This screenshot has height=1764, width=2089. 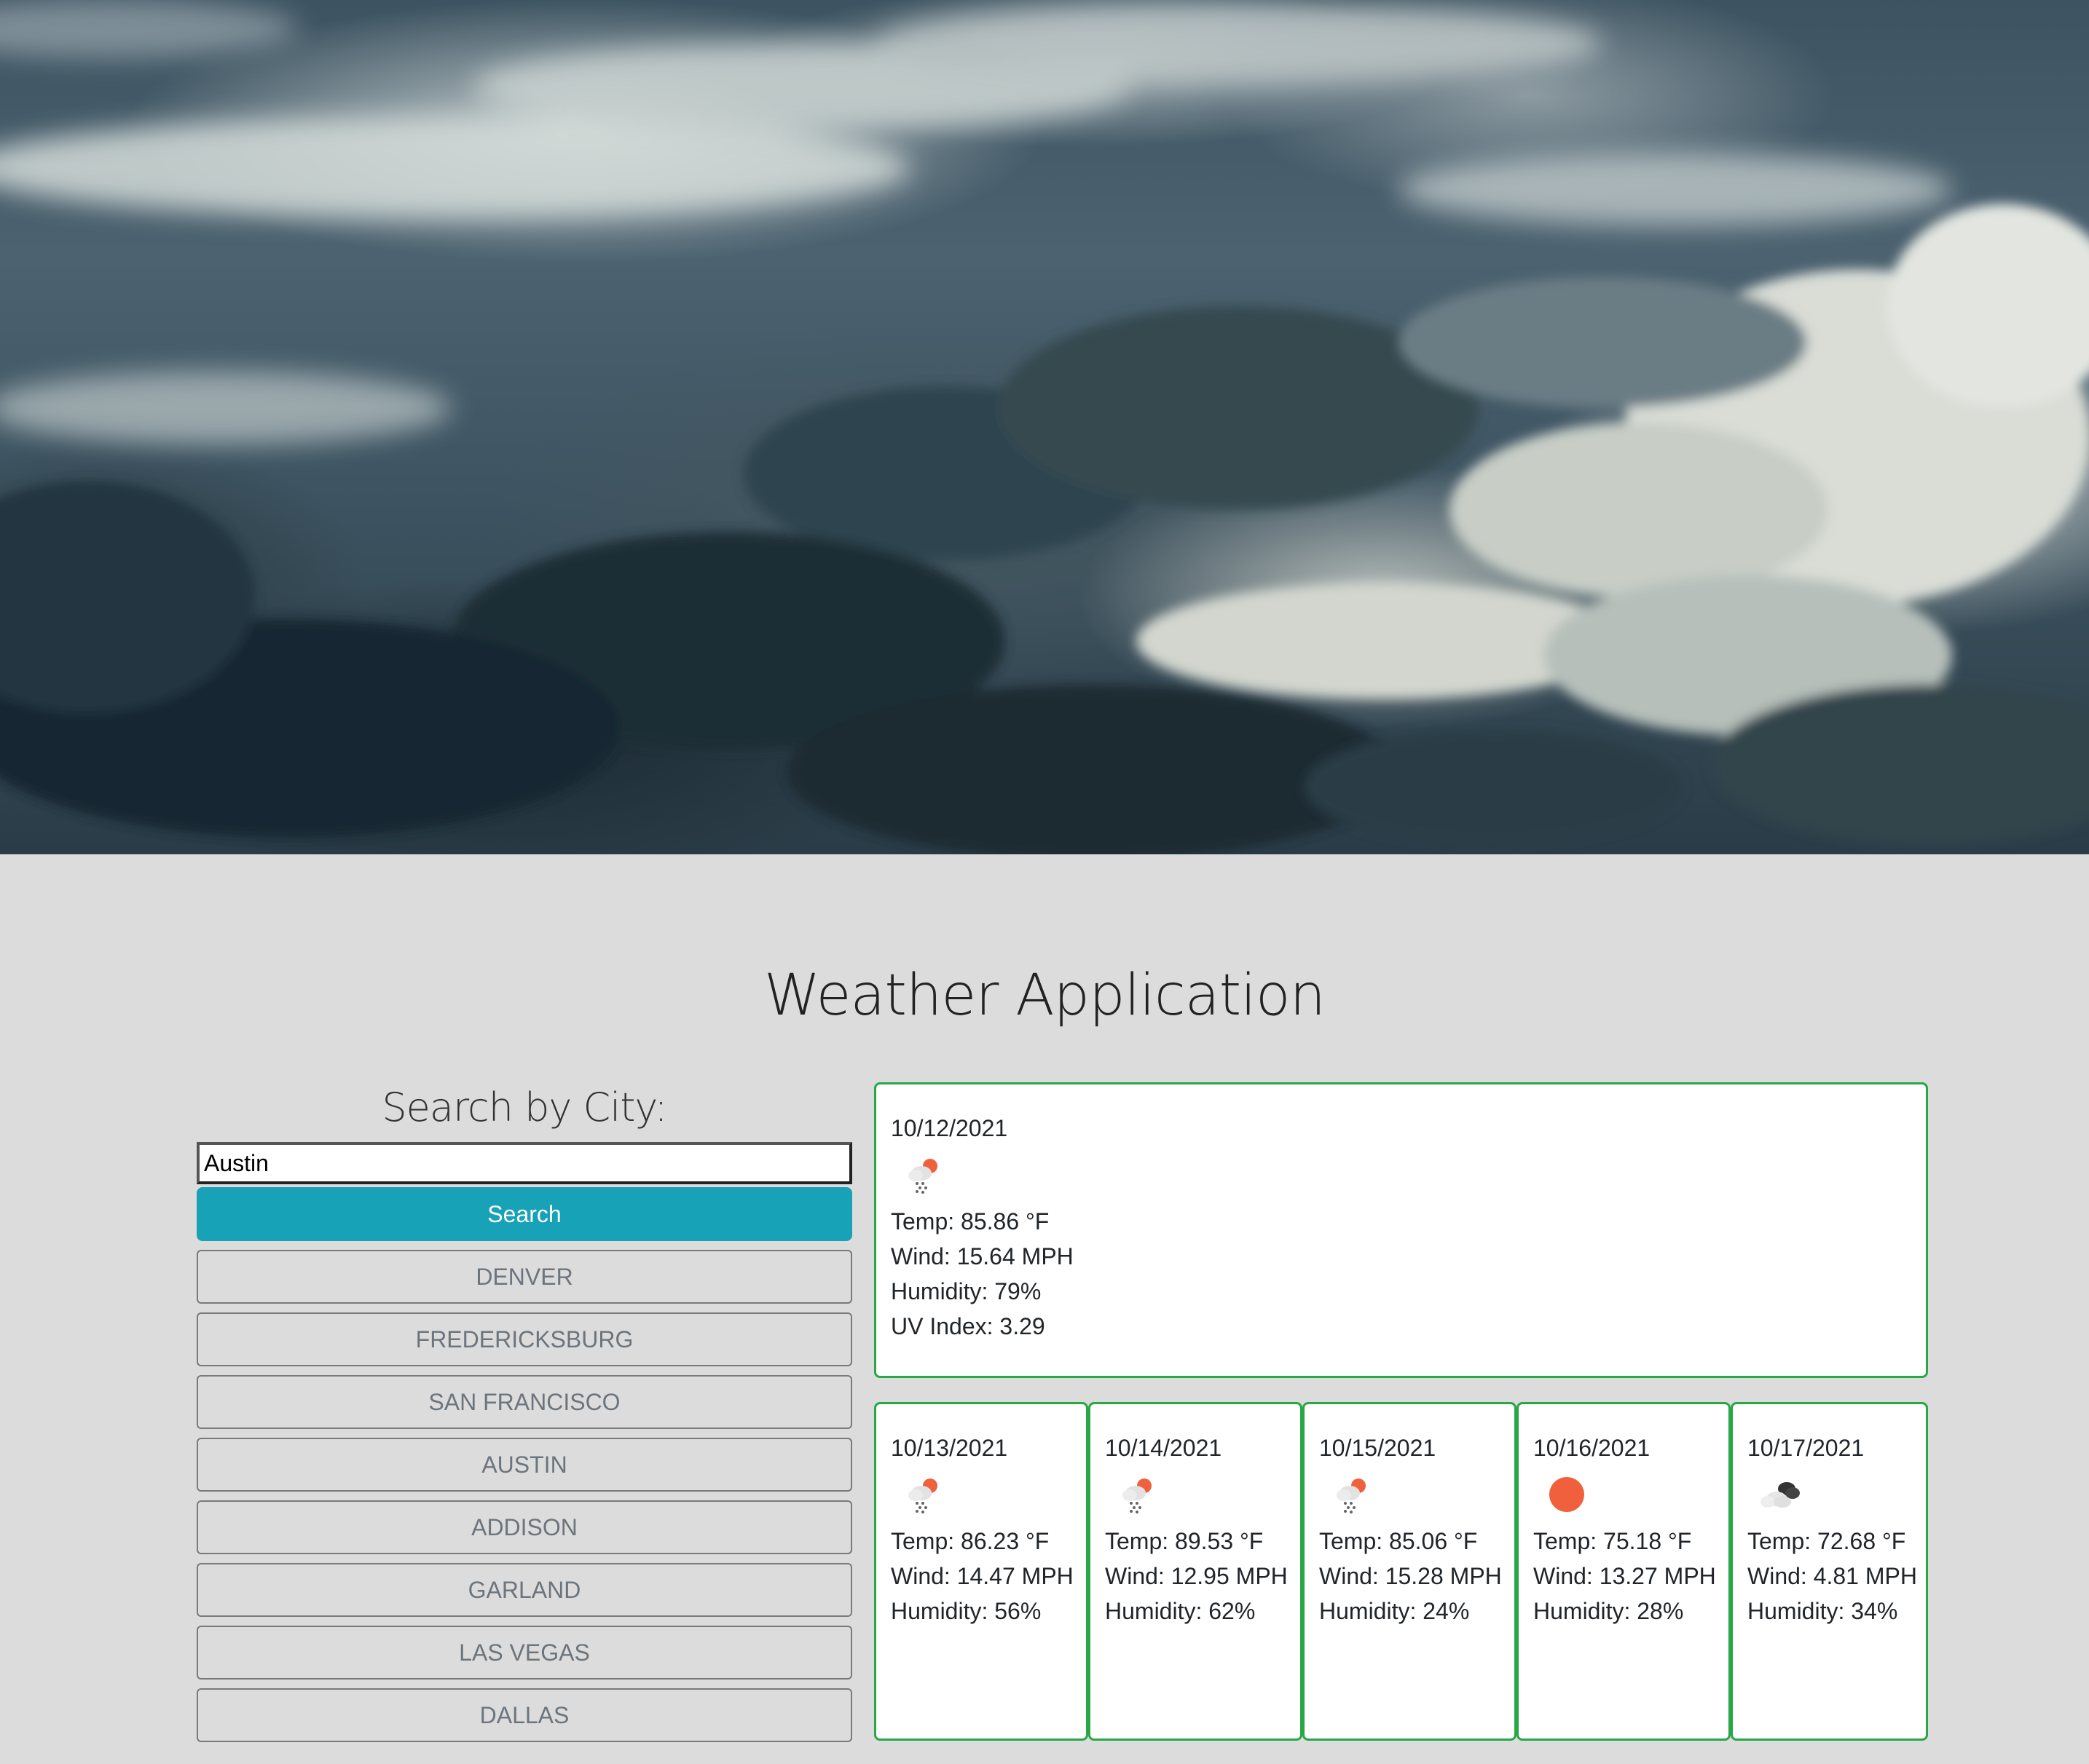 I want to click on current-date: 10/12/2021, so click(x=949, y=1128).